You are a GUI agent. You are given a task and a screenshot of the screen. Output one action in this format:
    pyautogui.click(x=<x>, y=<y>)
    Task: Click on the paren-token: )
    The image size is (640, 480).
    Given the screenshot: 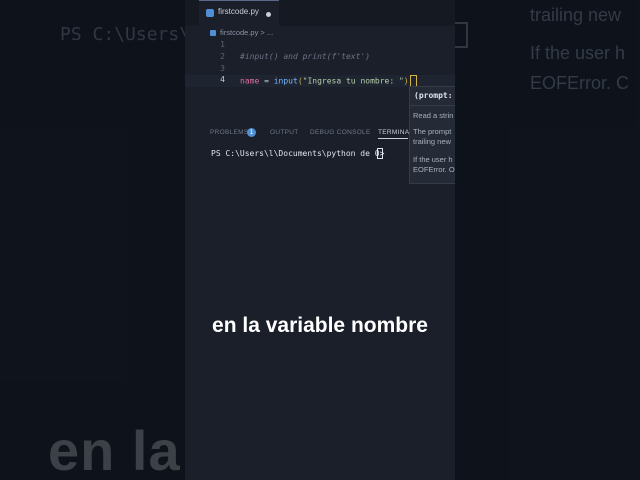 What is the action you would take?
    pyautogui.click(x=406, y=81)
    